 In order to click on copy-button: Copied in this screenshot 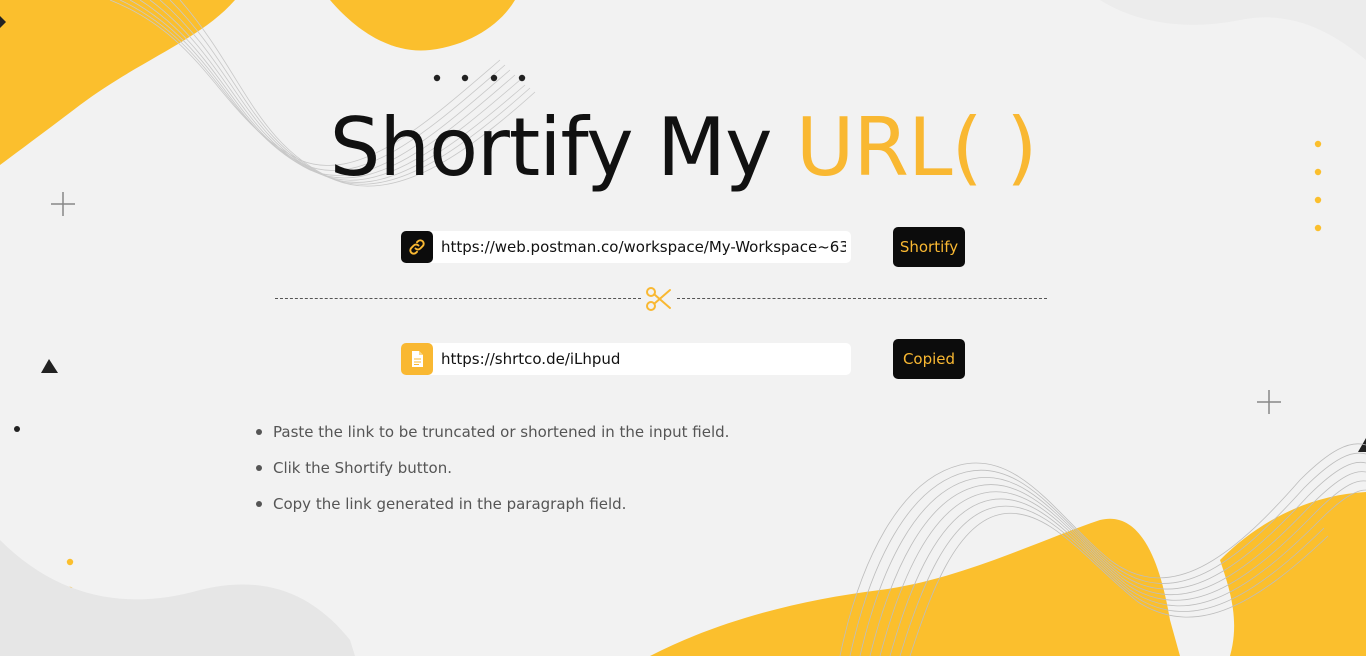, I will do `click(929, 359)`.